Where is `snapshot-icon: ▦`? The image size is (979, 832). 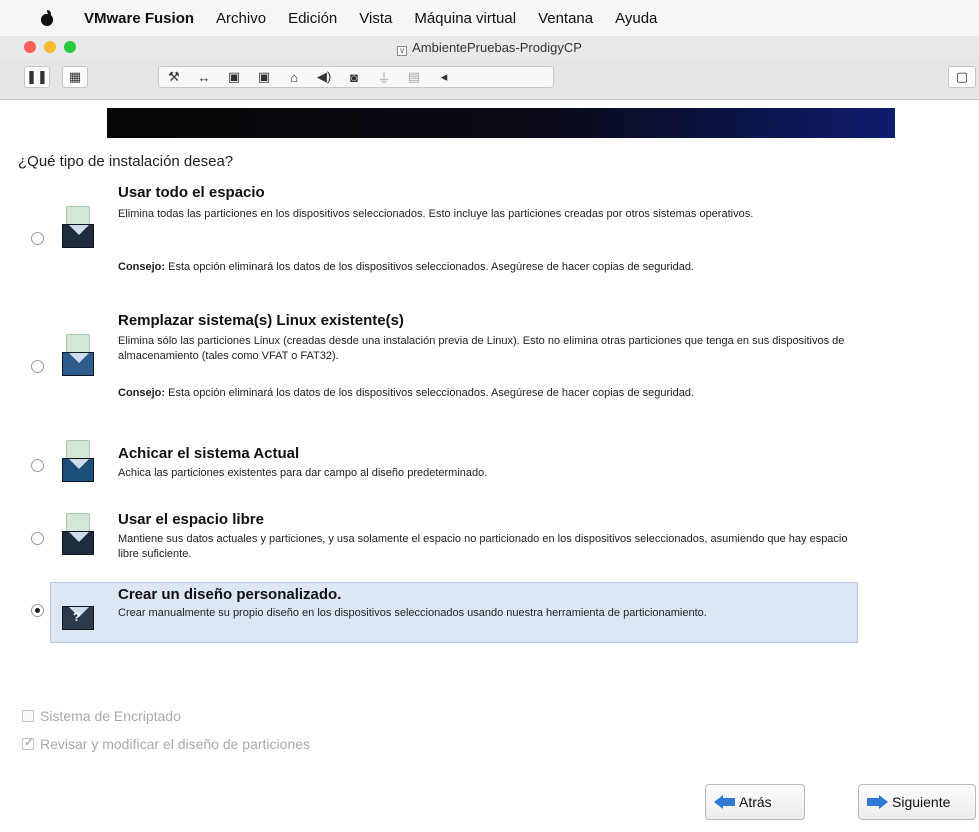 snapshot-icon: ▦ is located at coordinates (75, 77).